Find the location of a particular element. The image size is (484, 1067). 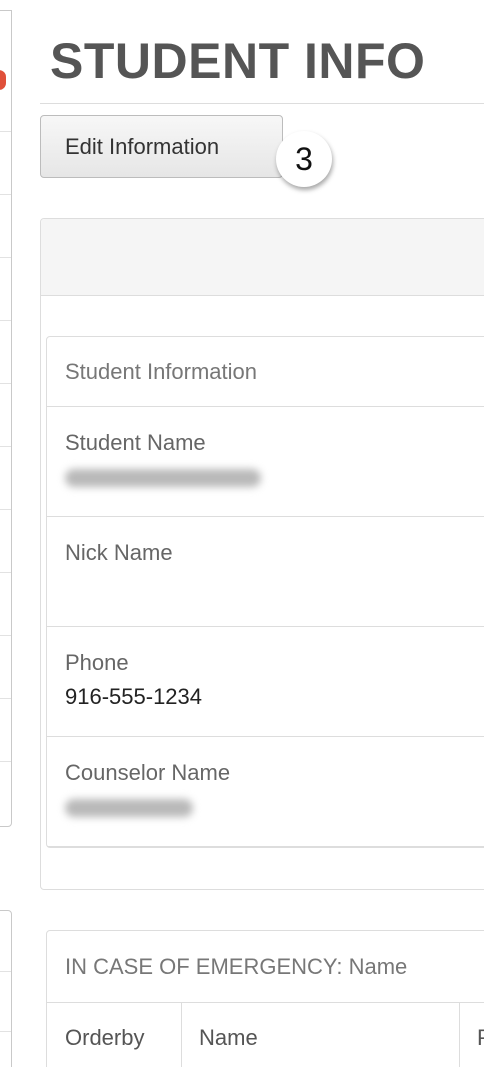

title-divider is located at coordinates (262, 103).